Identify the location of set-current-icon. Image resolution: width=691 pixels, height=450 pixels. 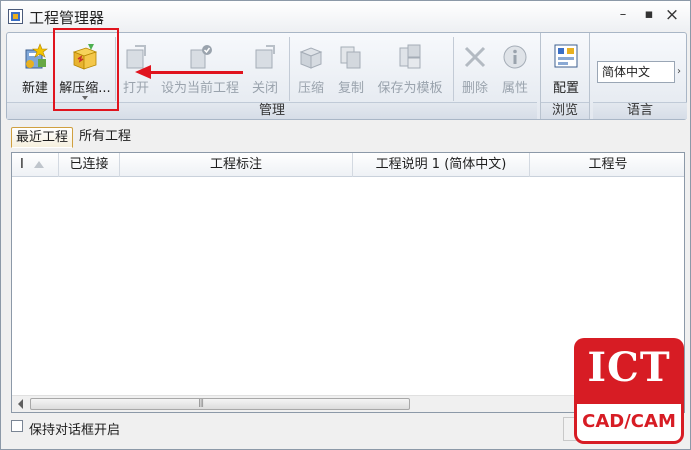
(201, 57).